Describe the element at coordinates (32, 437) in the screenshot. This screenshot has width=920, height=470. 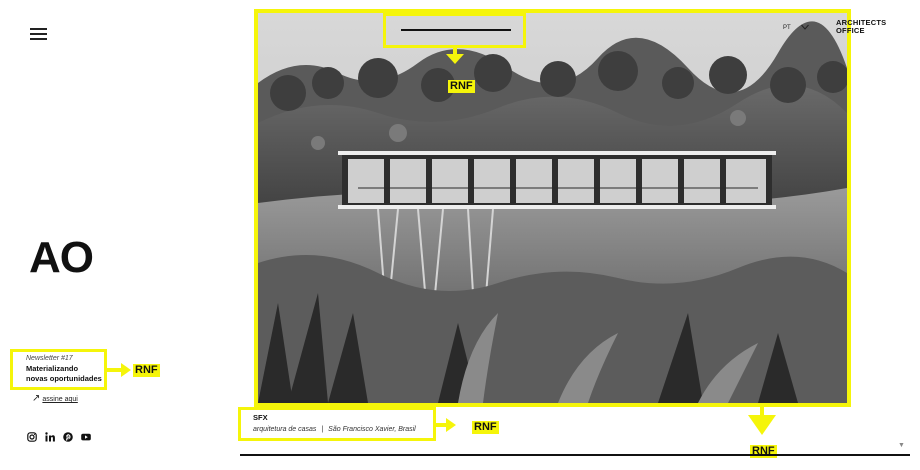
I see `instagram-icon` at that location.